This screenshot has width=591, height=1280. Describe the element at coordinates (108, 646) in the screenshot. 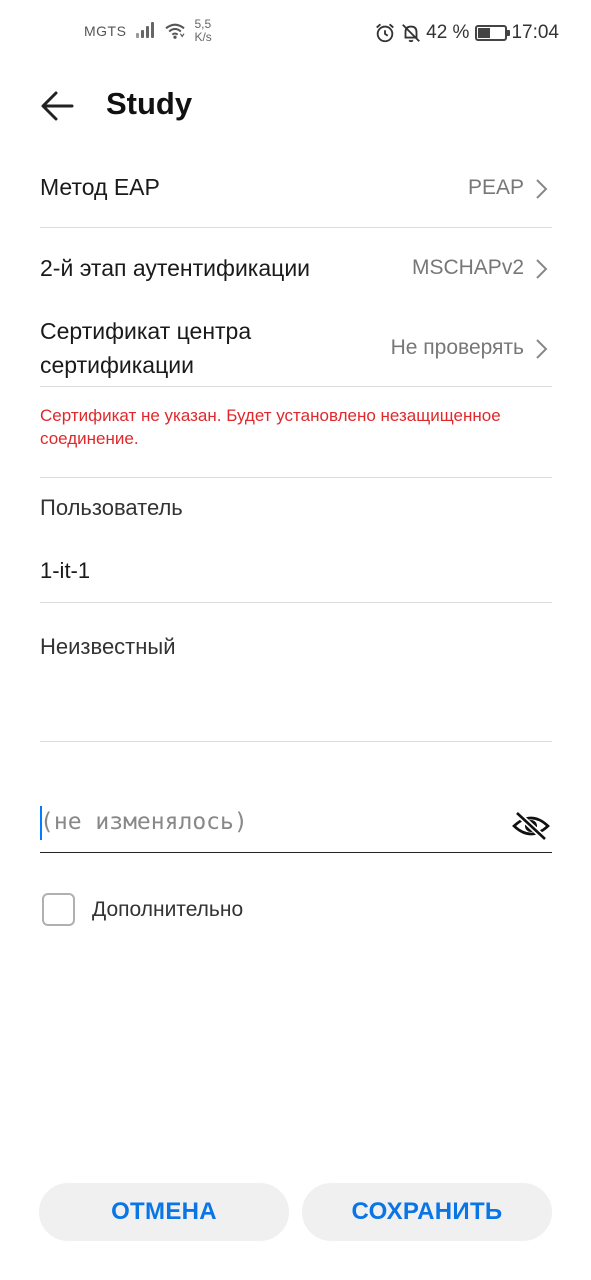

I see `anonymous-identity-label: Неизвестный` at that location.